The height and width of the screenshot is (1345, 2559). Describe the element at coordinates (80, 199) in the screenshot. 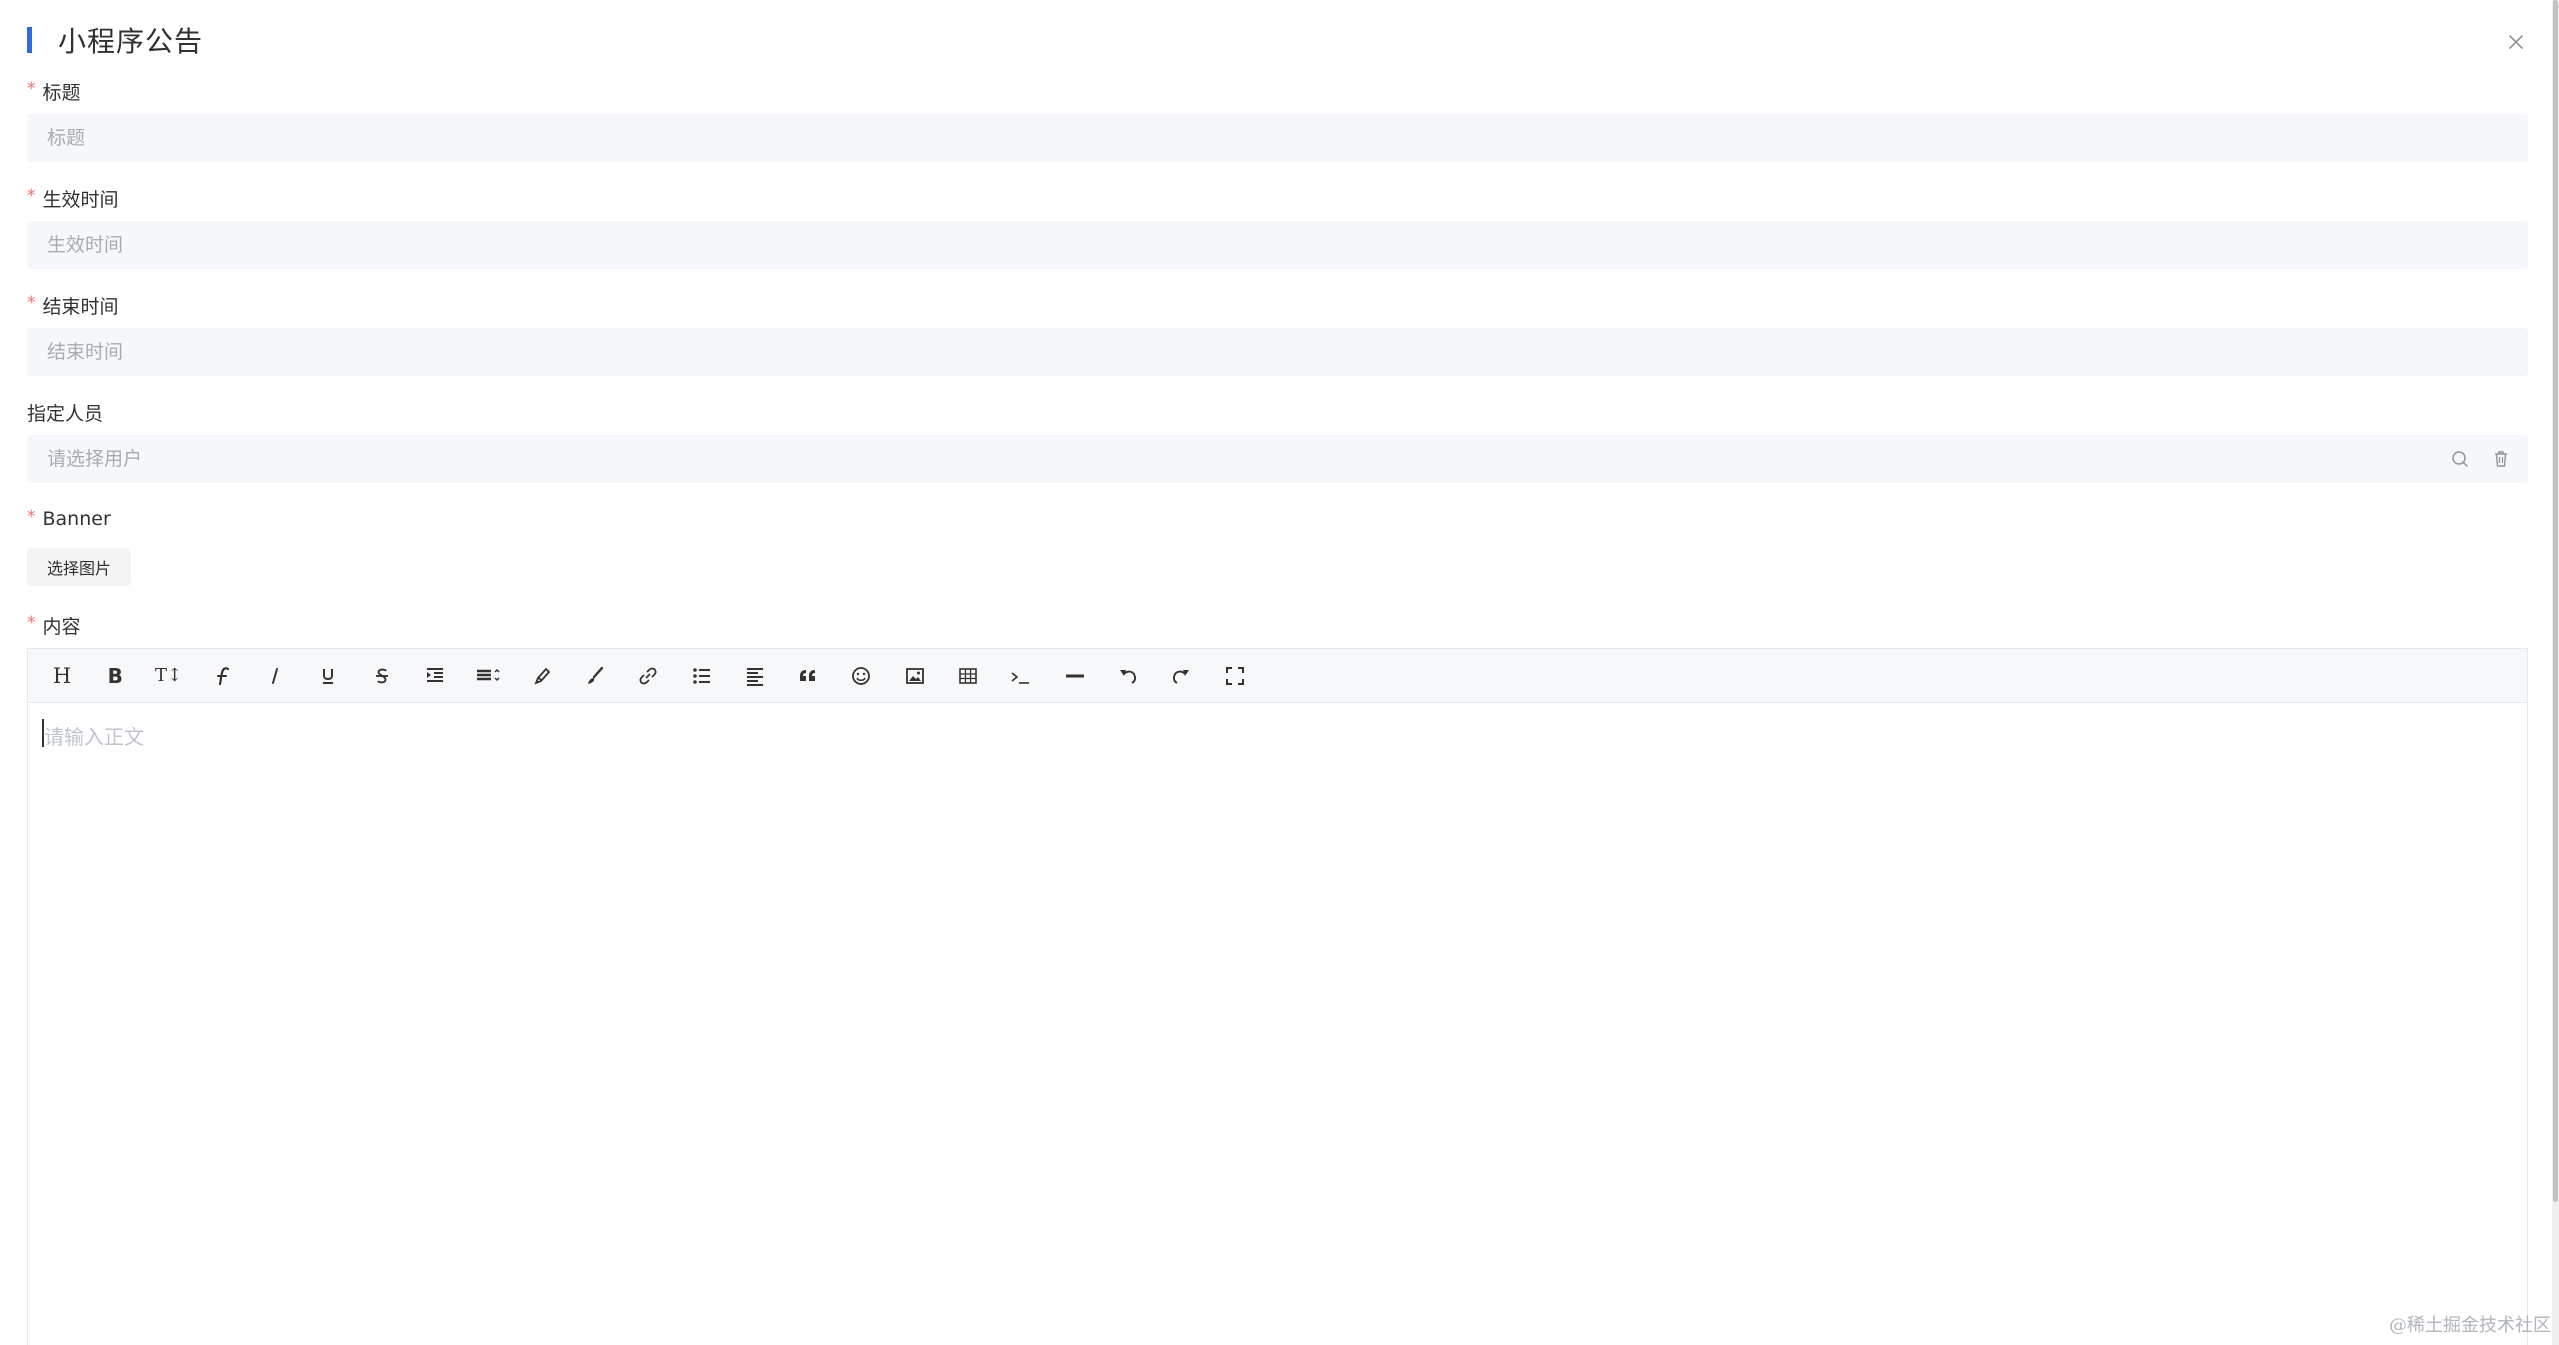

I see `label-text: 生效时间` at that location.